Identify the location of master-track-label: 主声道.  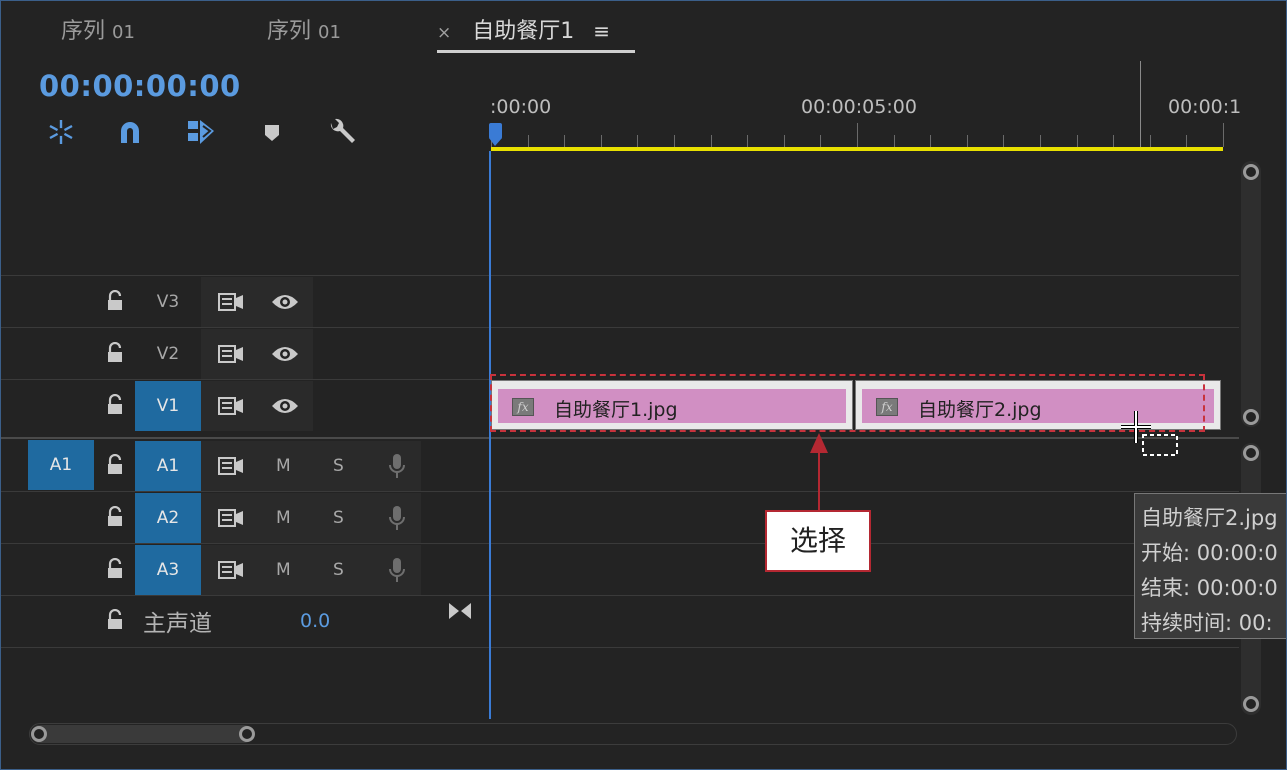
(177, 624).